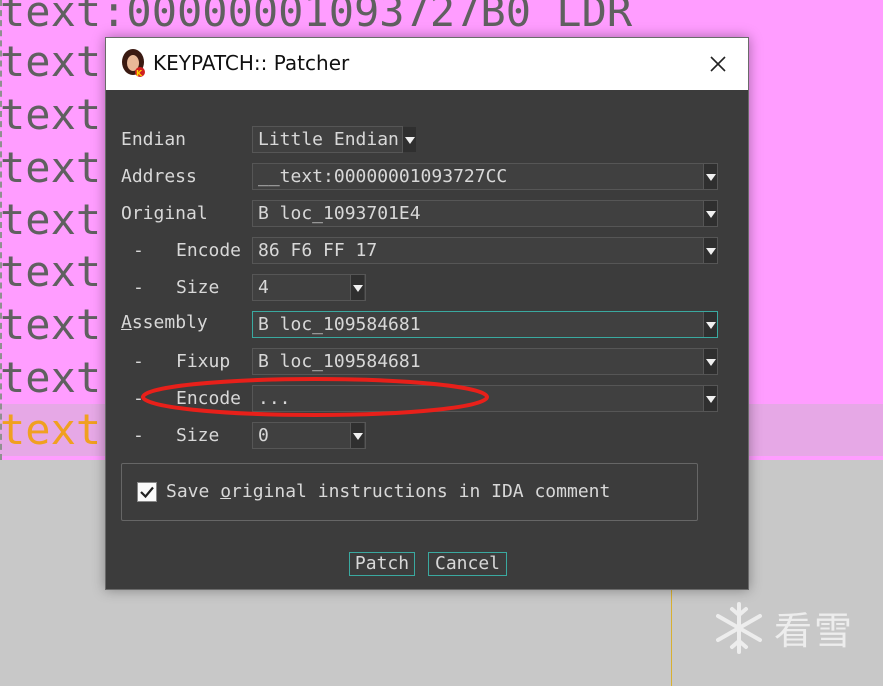  What do you see at coordinates (421, 491) in the screenshot?
I see `save-comment-label-part: riginal instructions in IDA comment` at bounding box center [421, 491].